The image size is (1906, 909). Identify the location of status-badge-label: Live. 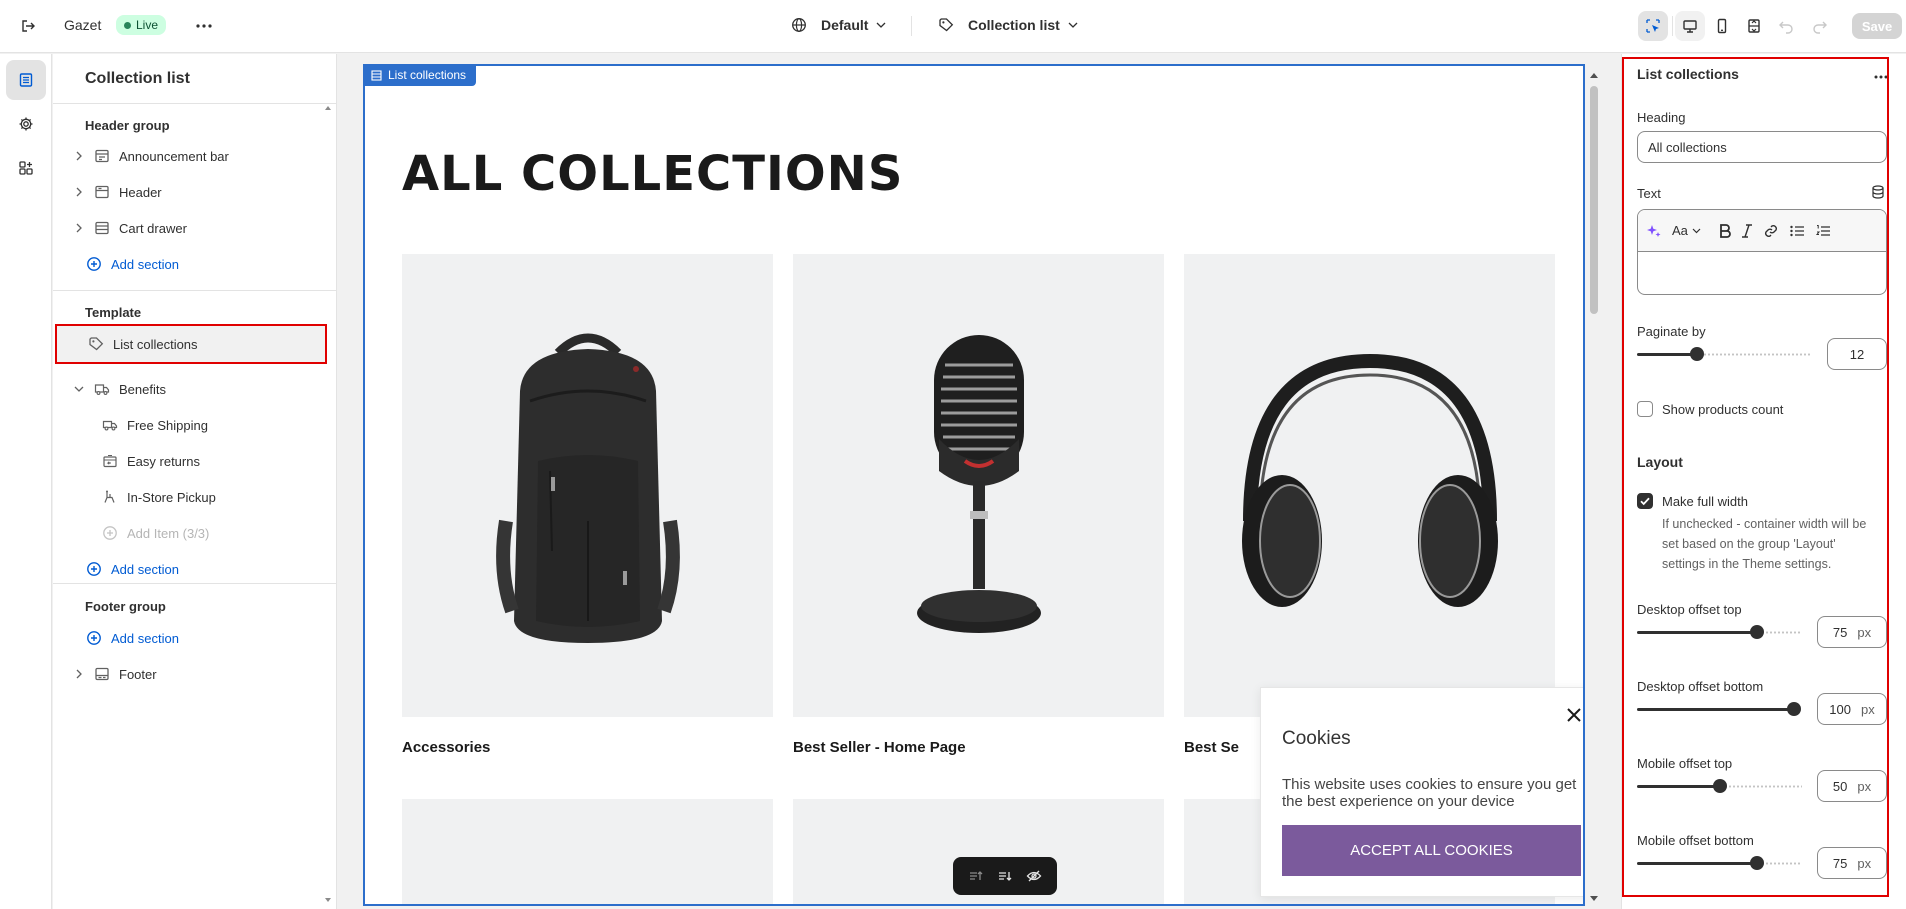
(147, 25).